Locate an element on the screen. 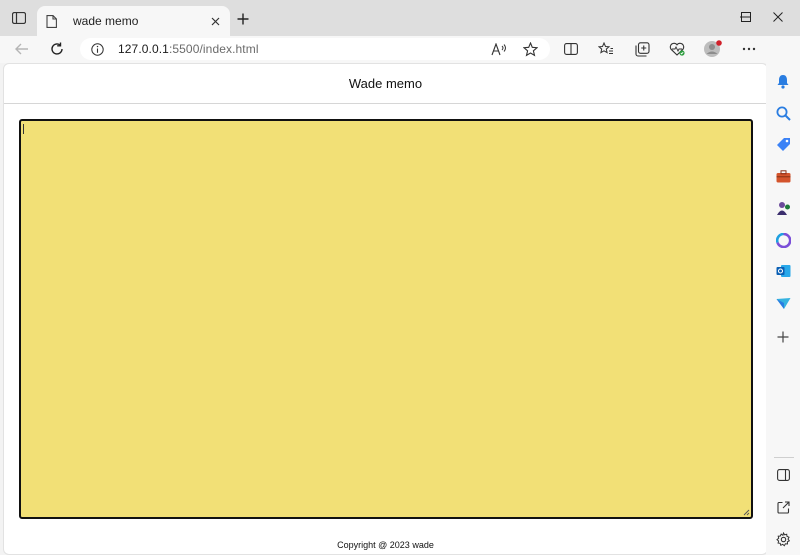 Image resolution: width=800 pixels, height=555 pixels. close-window-button is located at coordinates (777, 17).